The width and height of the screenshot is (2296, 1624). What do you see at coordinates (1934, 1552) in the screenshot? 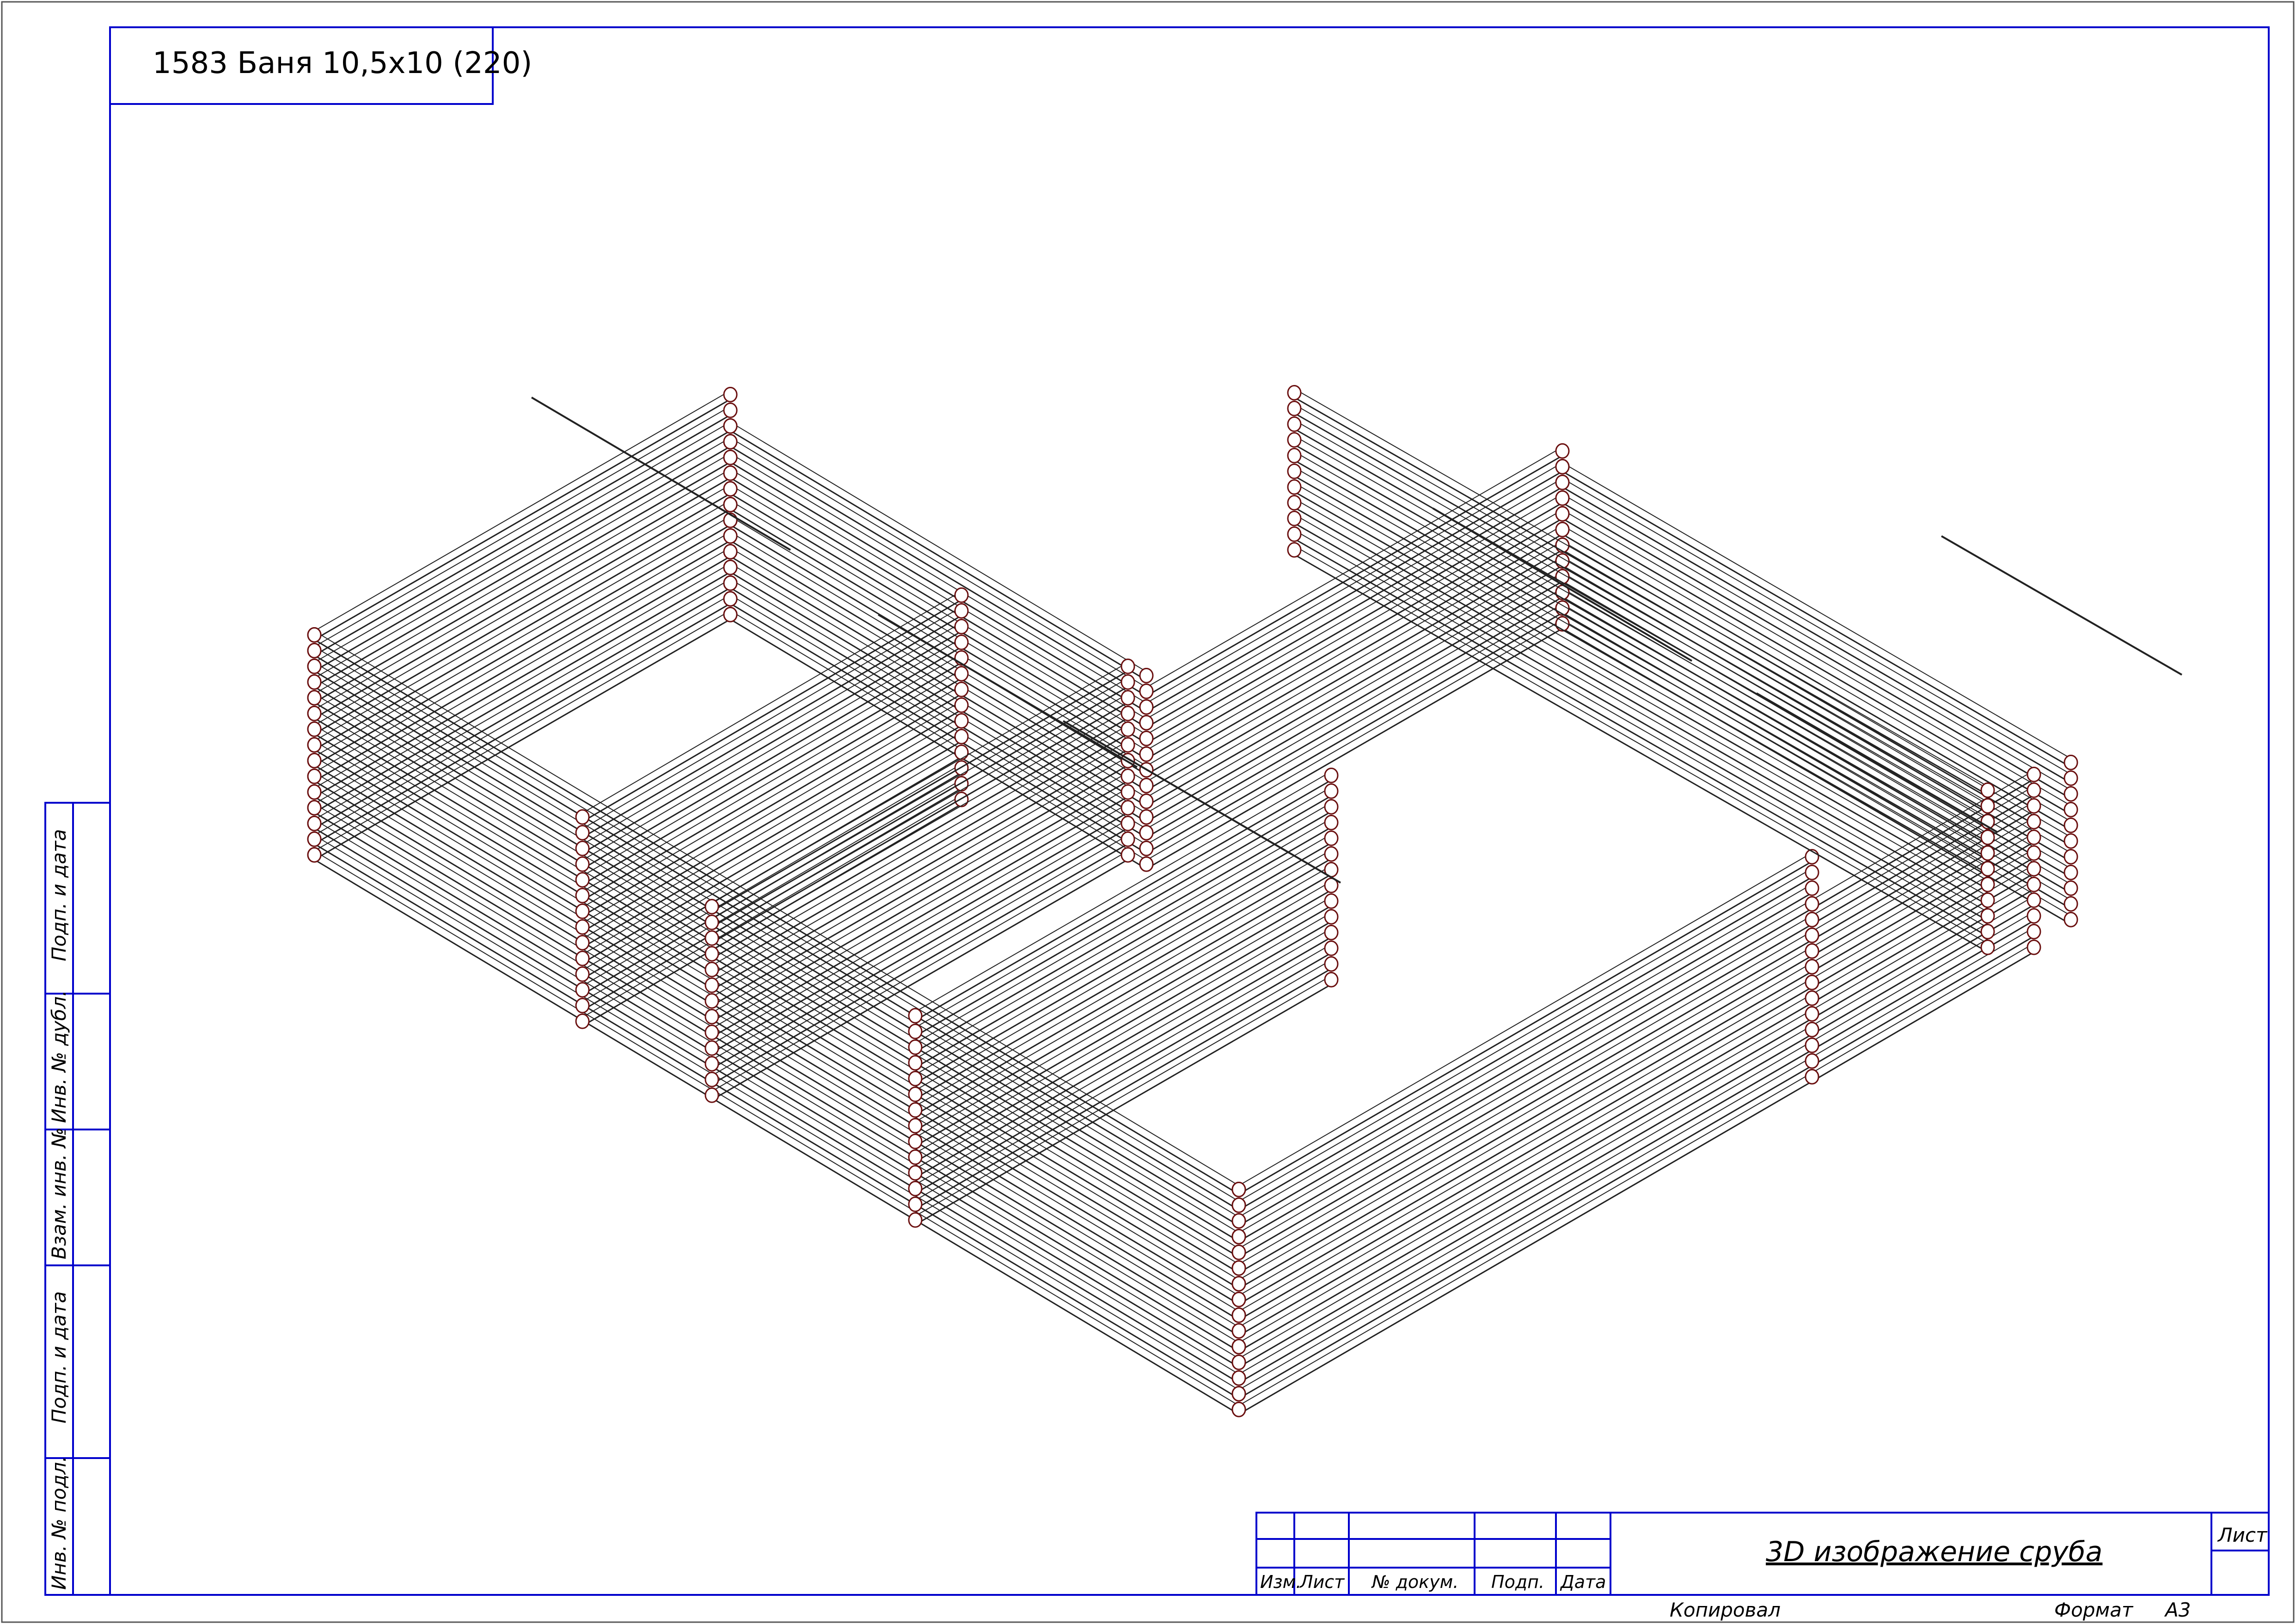
I see `drawing-title: 3D изображение сруба` at bounding box center [1934, 1552].